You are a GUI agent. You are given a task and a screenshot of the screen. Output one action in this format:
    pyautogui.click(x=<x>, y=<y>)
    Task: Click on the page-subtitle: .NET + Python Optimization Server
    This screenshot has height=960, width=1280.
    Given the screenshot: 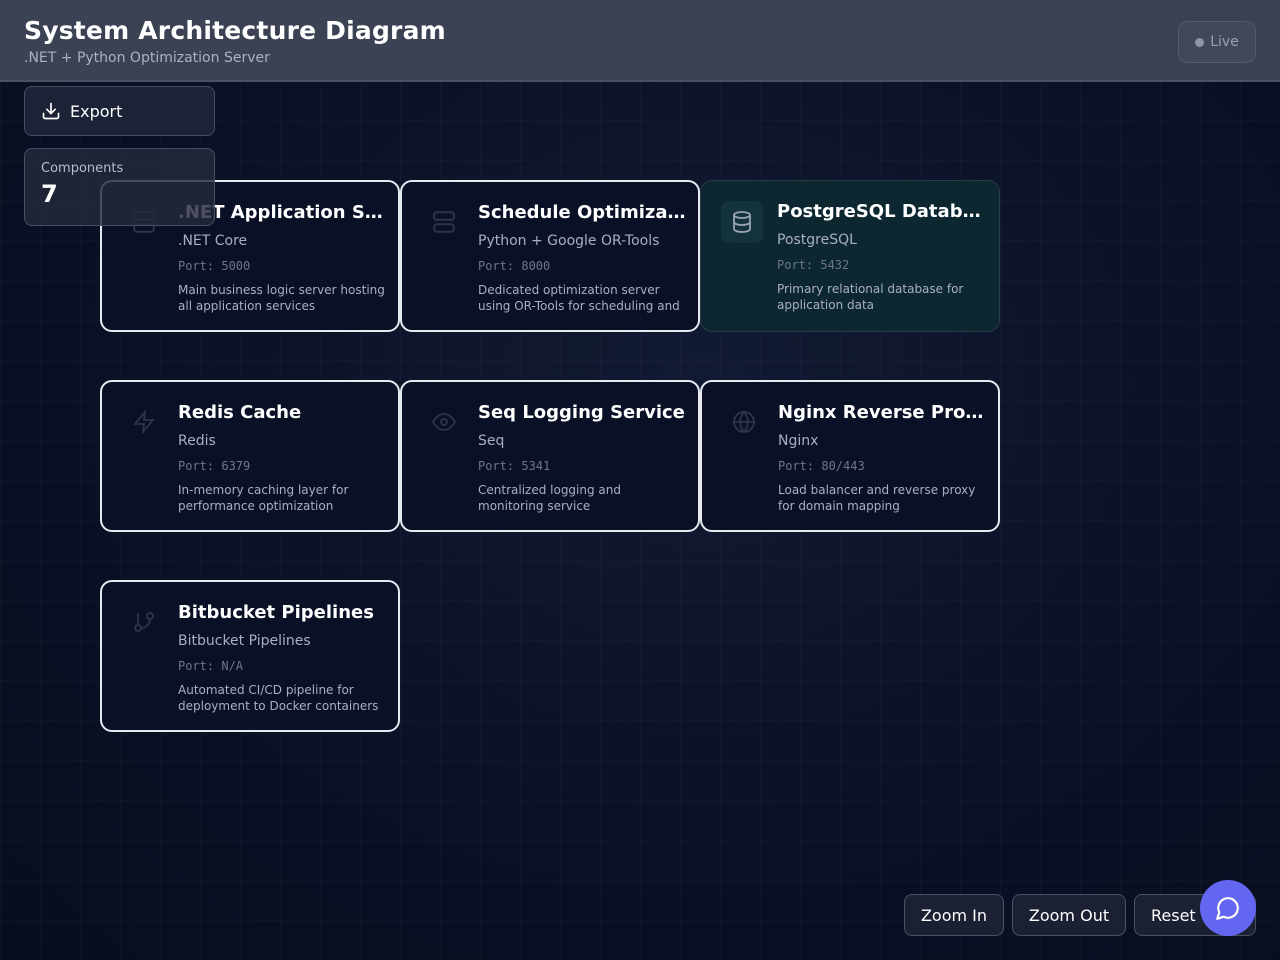 What is the action you would take?
    pyautogui.click(x=147, y=58)
    